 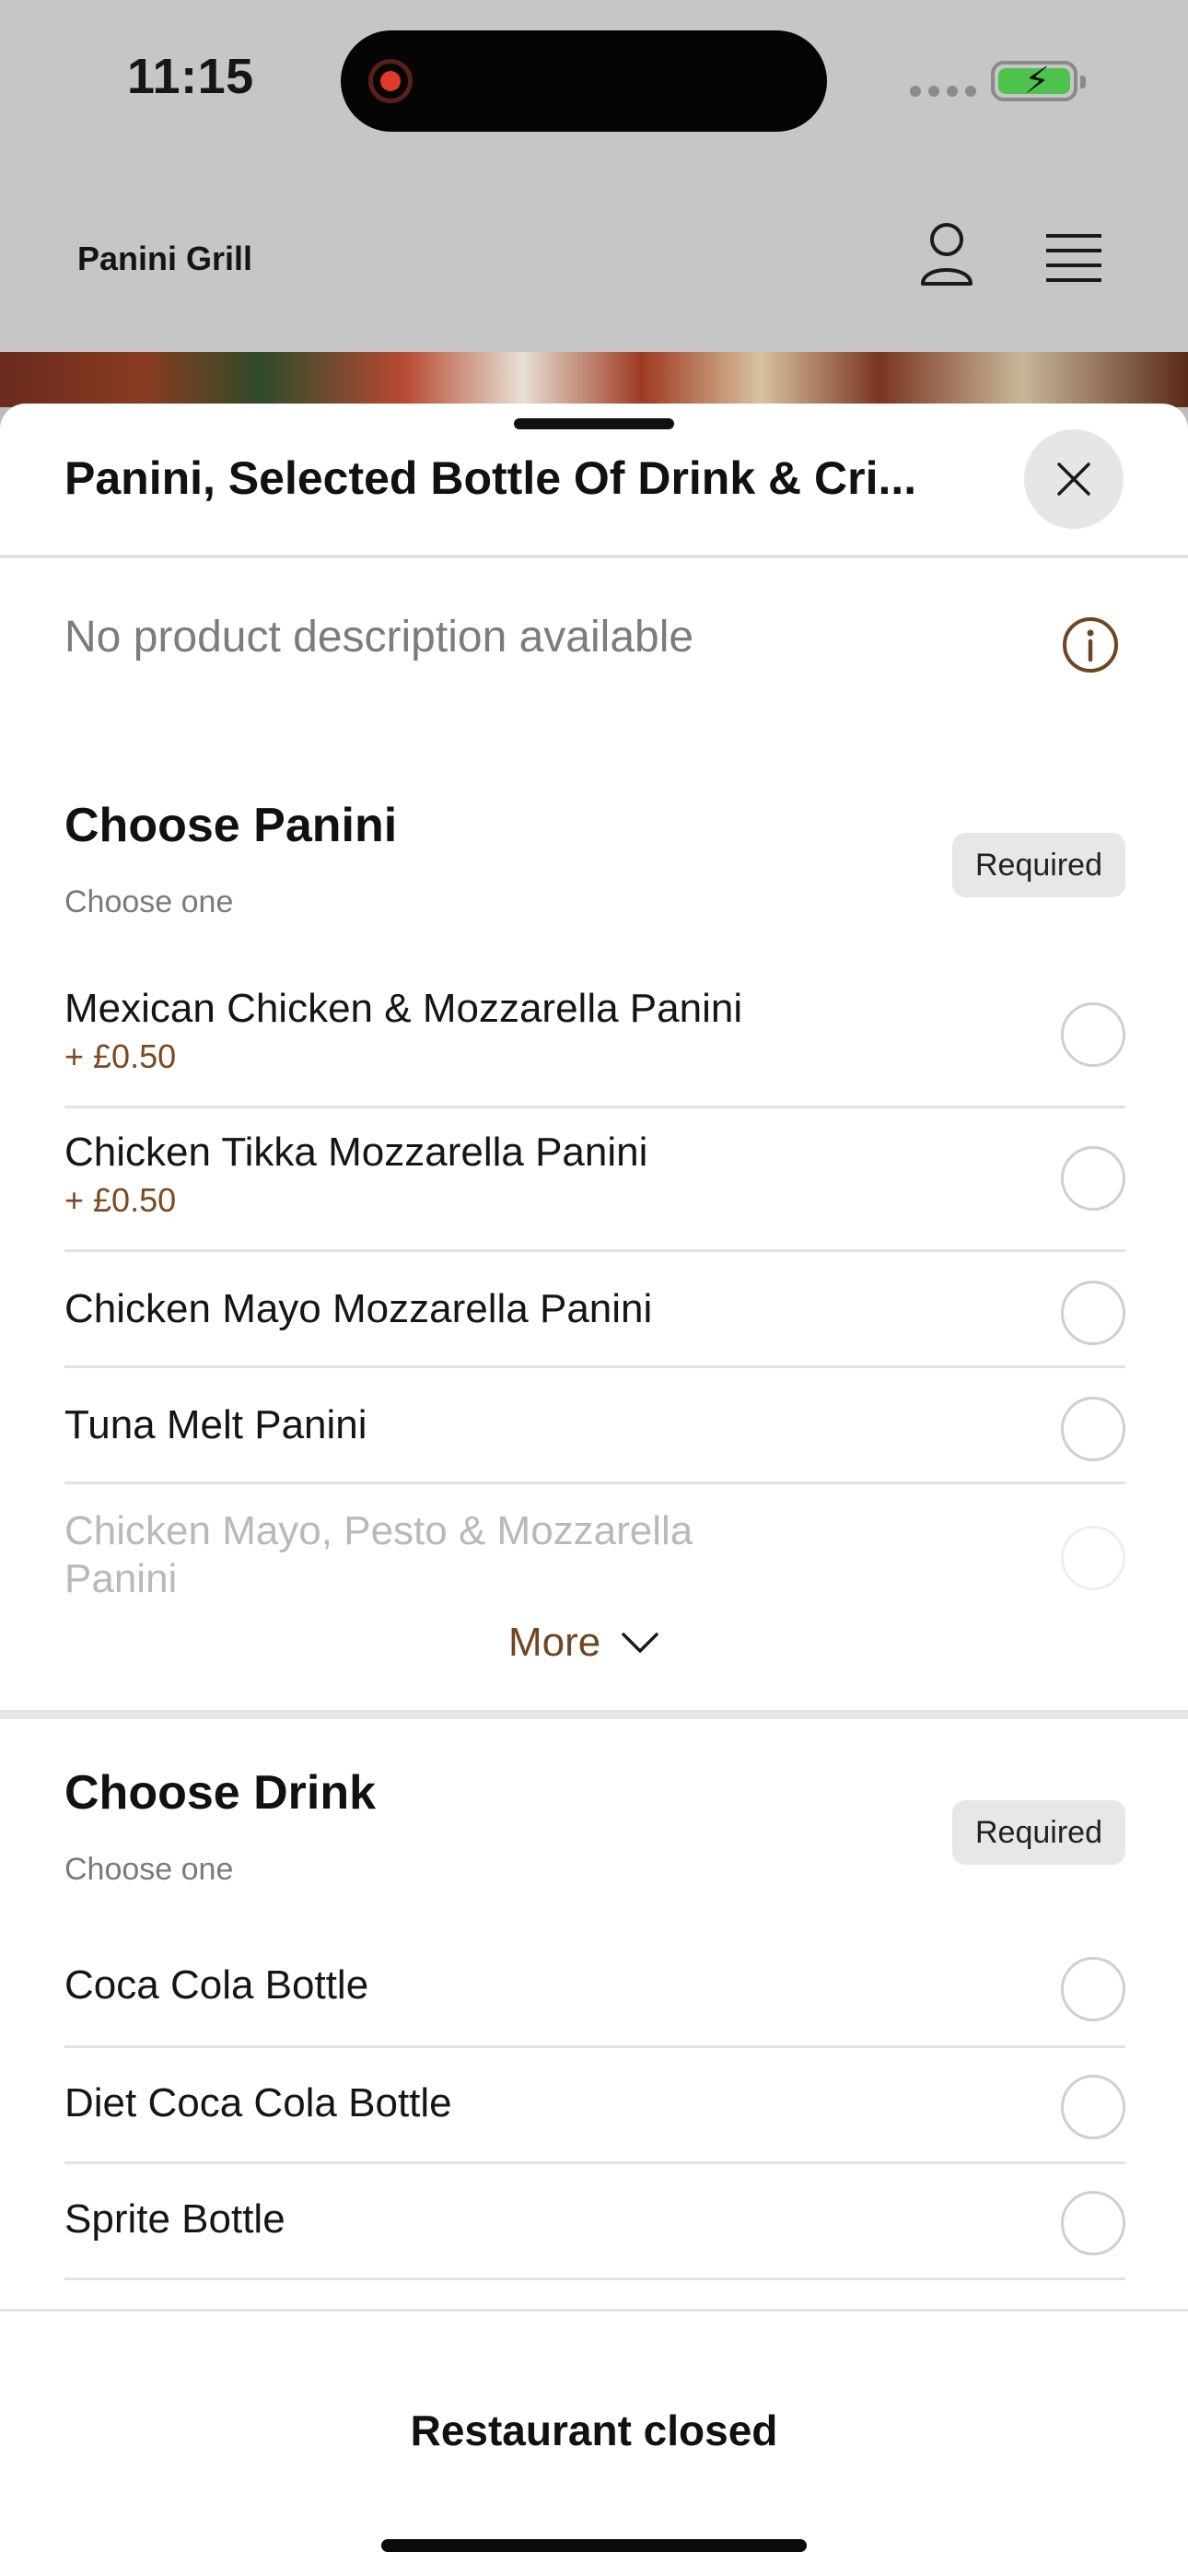 What do you see at coordinates (1038, 81) in the screenshot?
I see `battery-icon: ⚡` at bounding box center [1038, 81].